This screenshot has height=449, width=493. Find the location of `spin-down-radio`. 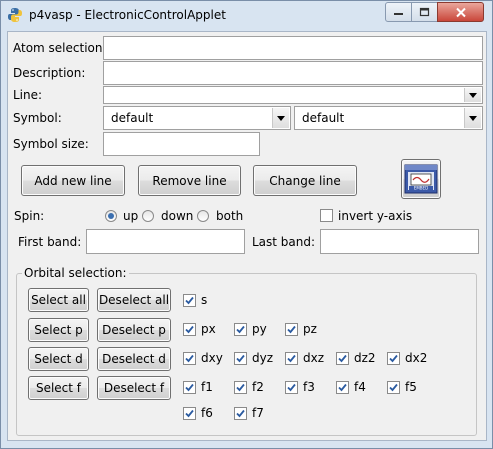

spin-down-radio is located at coordinates (148, 216).